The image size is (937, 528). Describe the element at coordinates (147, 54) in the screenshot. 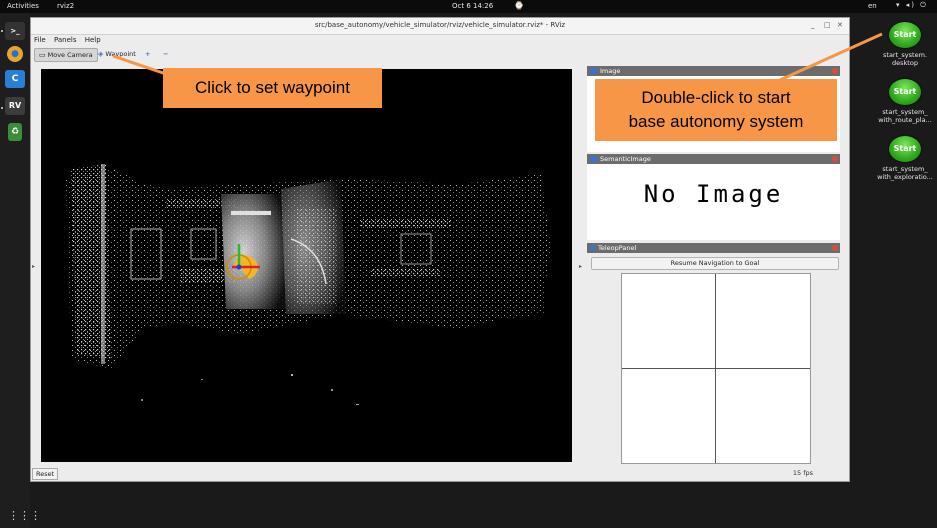

I see `add-tool-button: +` at that location.